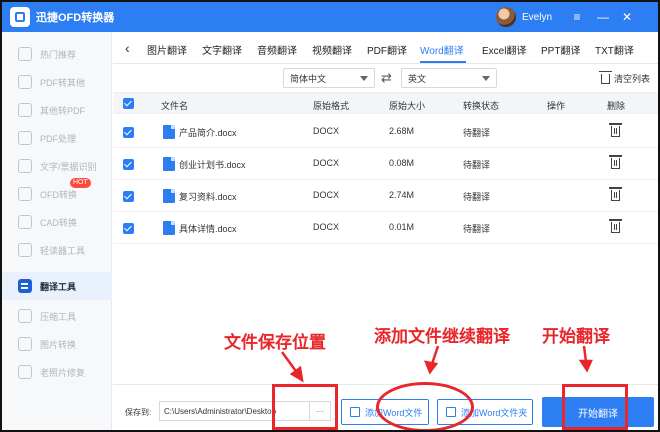 The height and width of the screenshot is (432, 660). What do you see at coordinates (425, 406) in the screenshot?
I see `annotation-ellipse-add-files` at bounding box center [425, 406].